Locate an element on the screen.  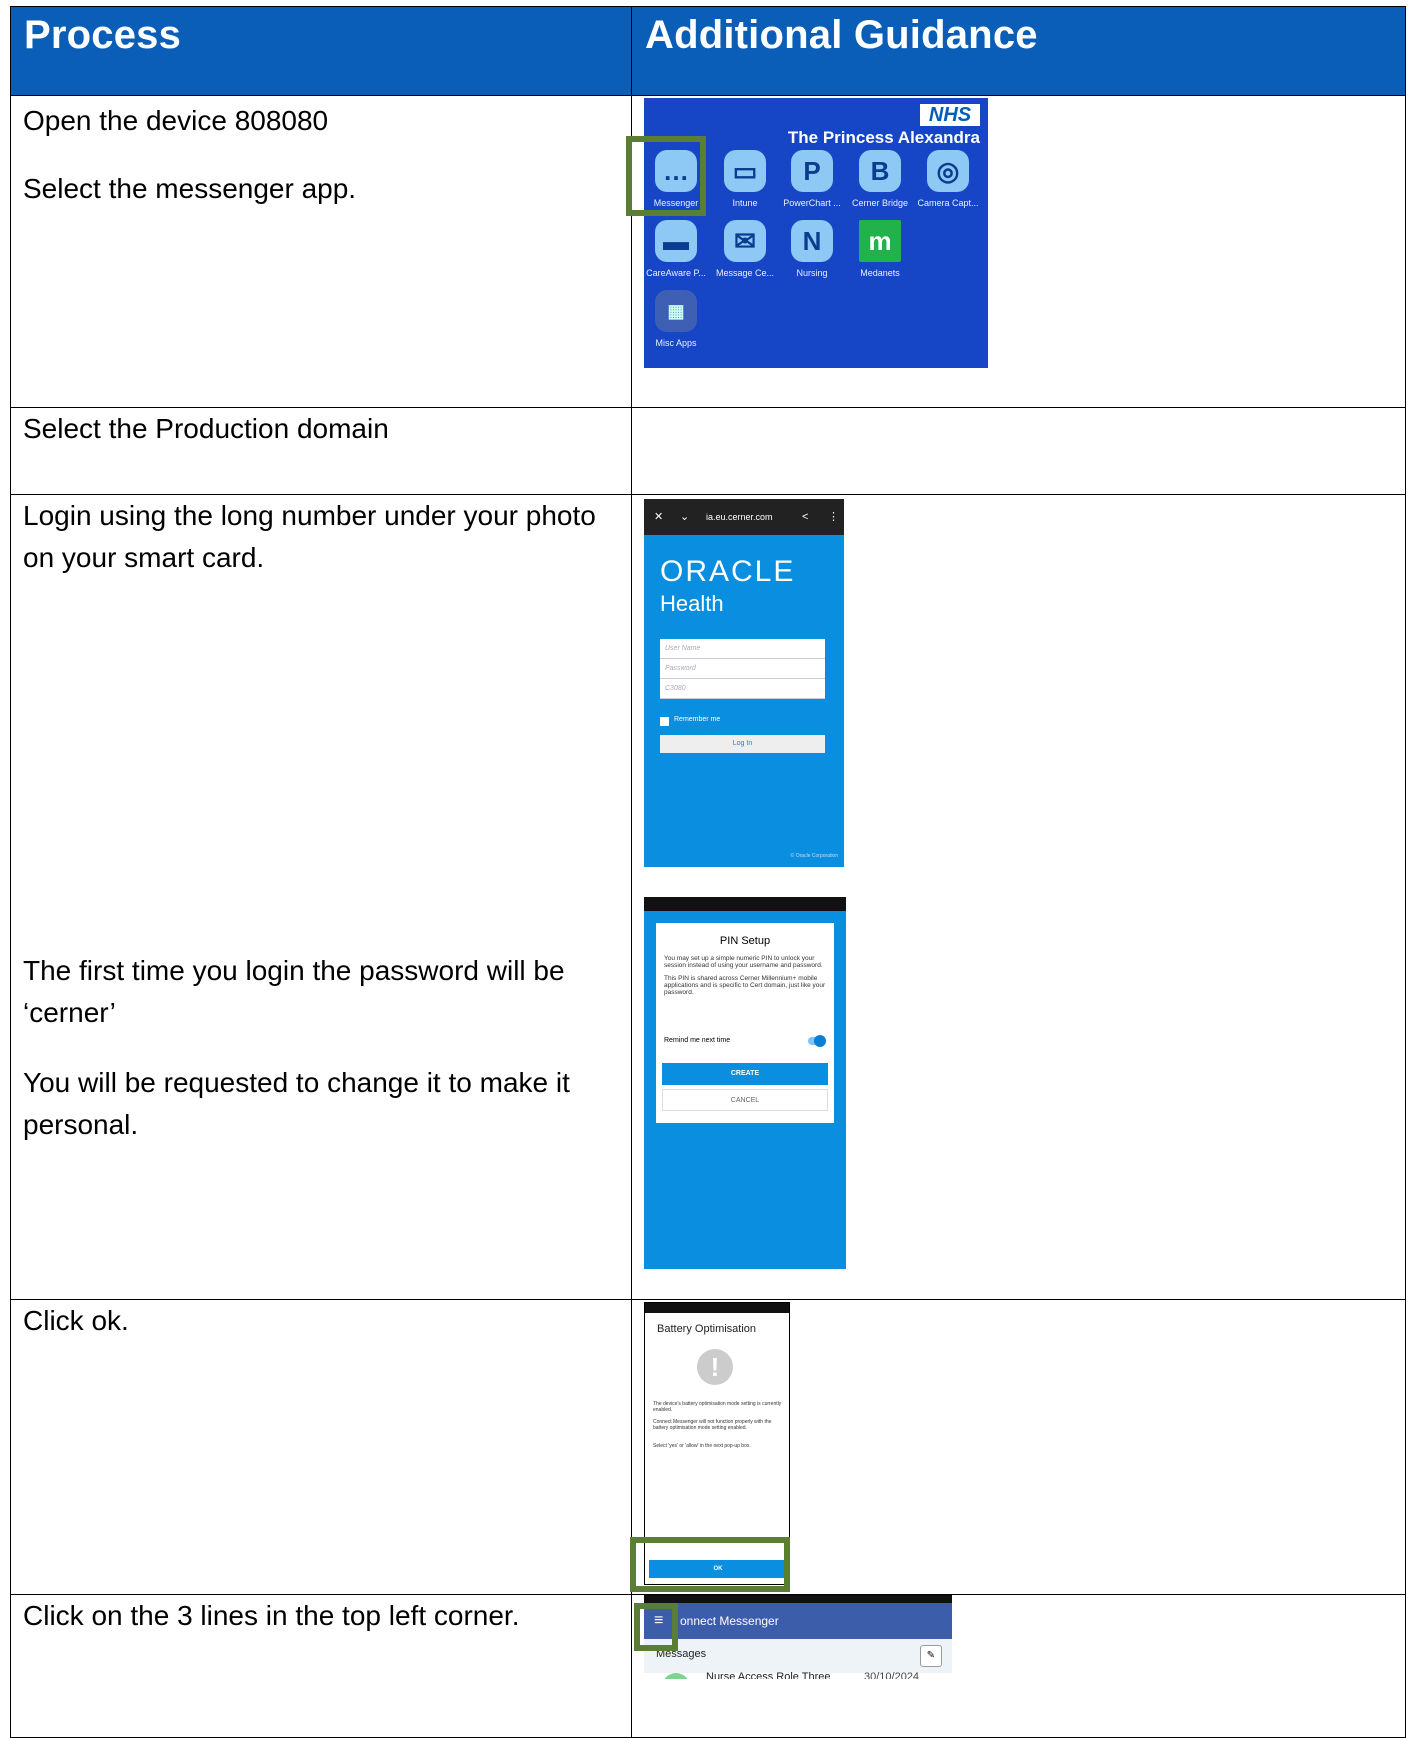
header-process: Process is located at coordinates (103, 35).